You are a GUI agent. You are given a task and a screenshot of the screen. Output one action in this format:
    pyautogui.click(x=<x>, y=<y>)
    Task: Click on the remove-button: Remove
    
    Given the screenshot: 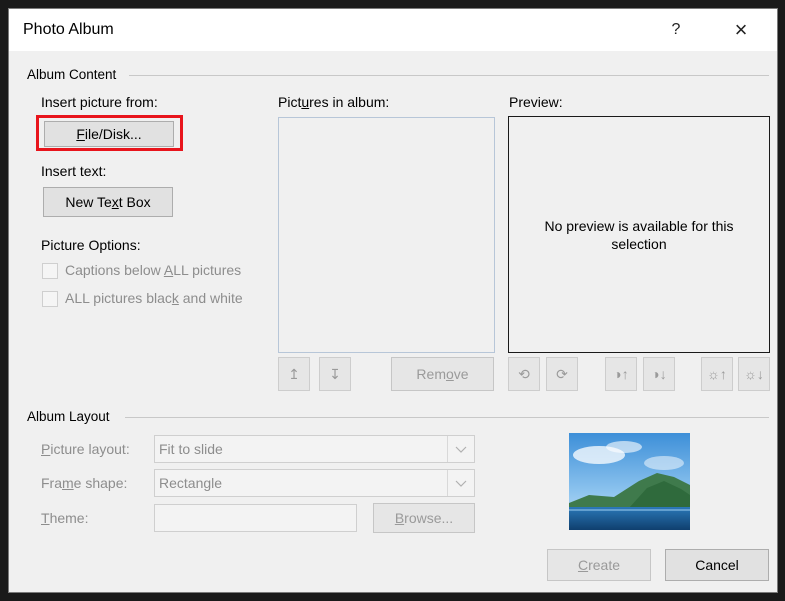 What is the action you would take?
    pyautogui.click(x=442, y=374)
    